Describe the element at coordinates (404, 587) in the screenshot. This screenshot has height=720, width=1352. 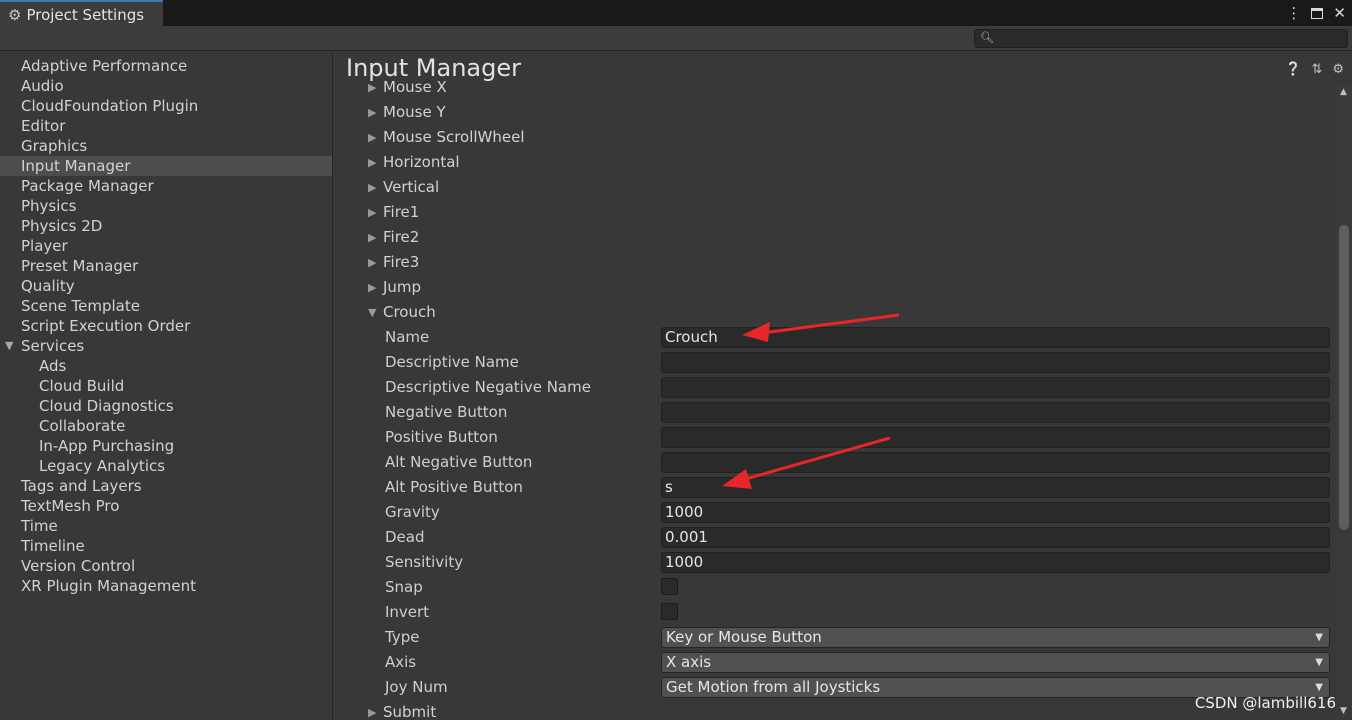
I see `property-label: Snap` at that location.